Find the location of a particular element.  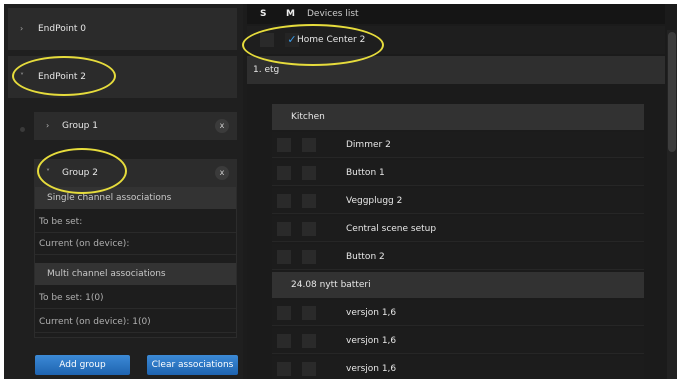

device-row: Button 2 is located at coordinates (458, 257).